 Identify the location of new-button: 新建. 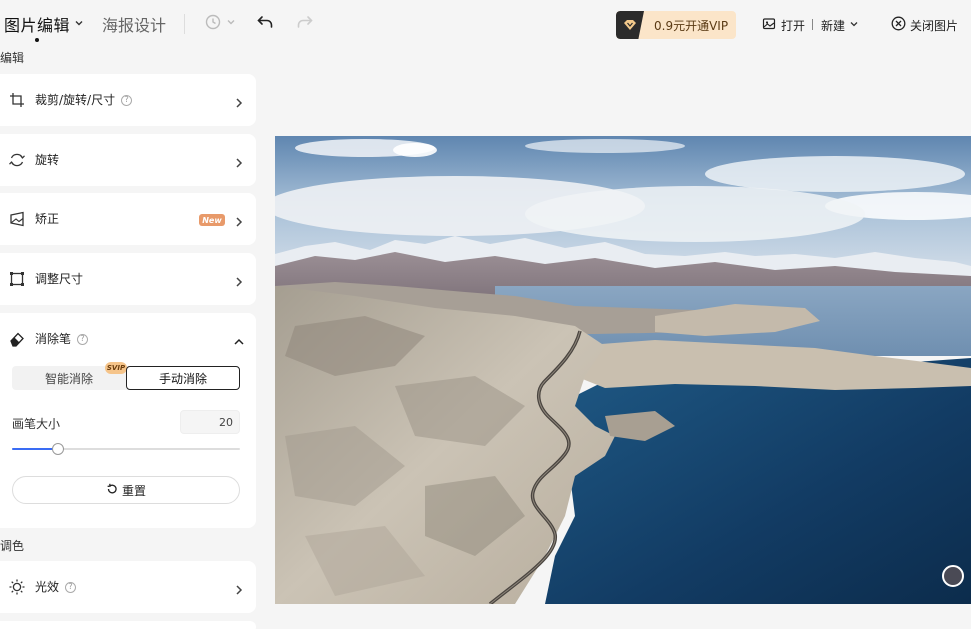
(840, 25).